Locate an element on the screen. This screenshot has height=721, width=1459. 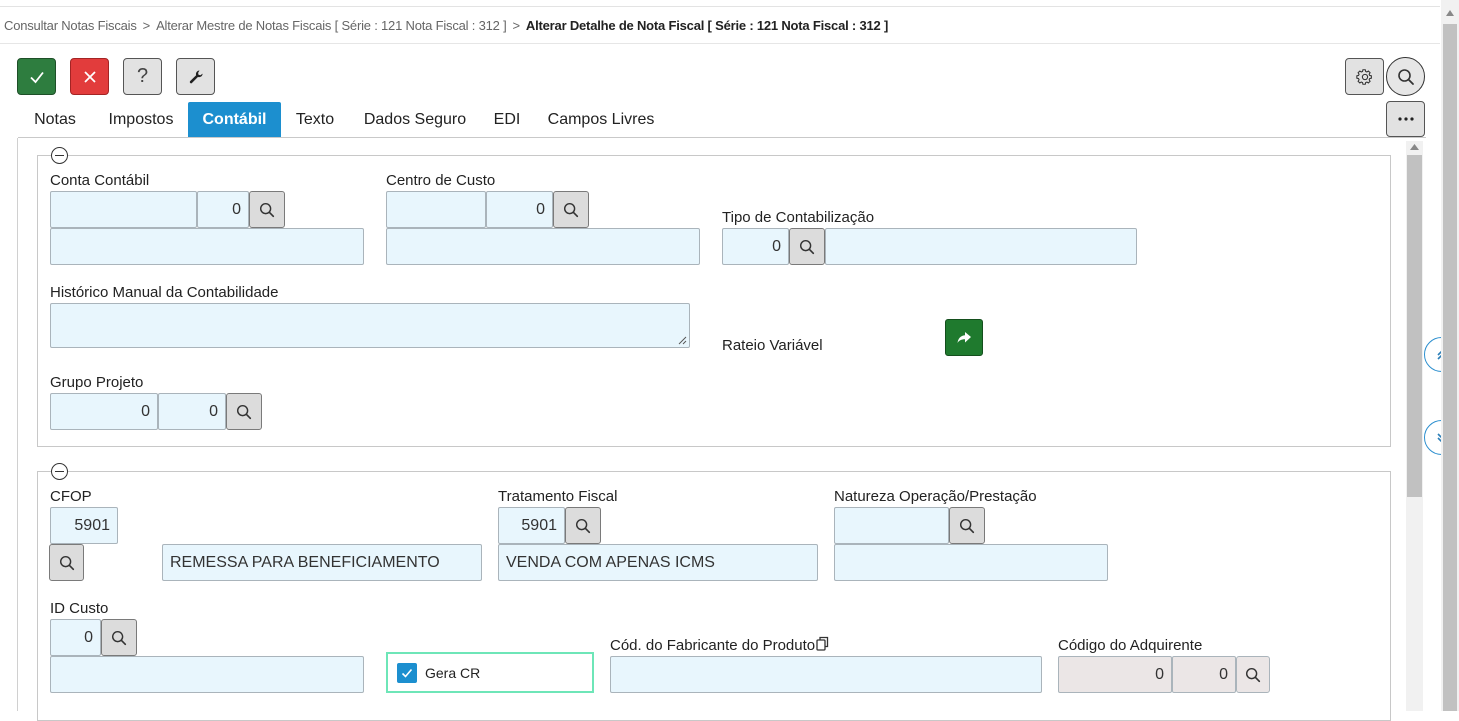
tipo-contabilizacao-search-button is located at coordinates (807, 246).